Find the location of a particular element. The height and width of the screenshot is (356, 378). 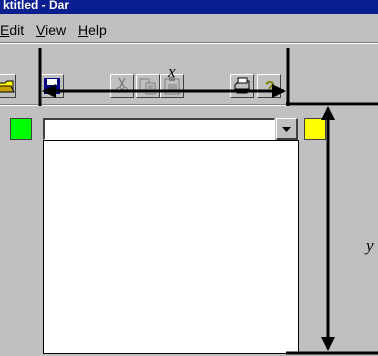

horizontal-measure-arrow is located at coordinates (164, 77).